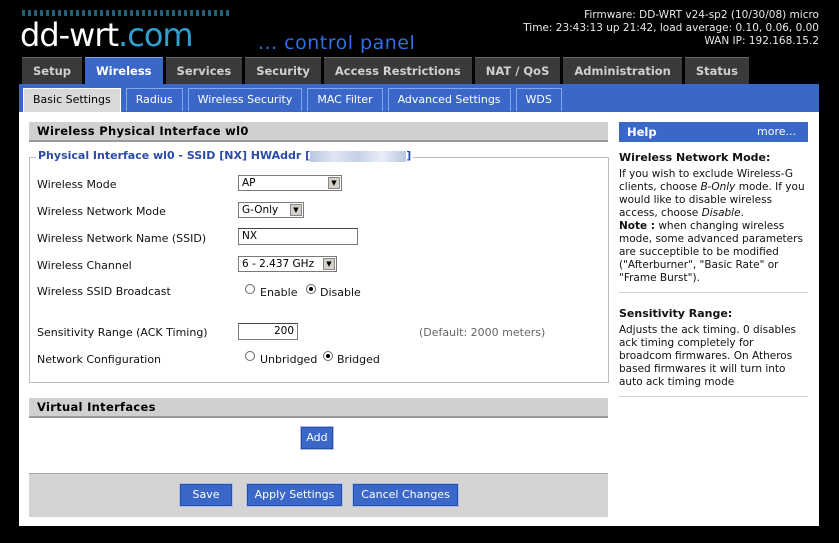 Image resolution: width=839 pixels, height=543 pixels. What do you see at coordinates (449, 99) in the screenshot?
I see `subtab-advanced-settings: Advanced Settings` at bounding box center [449, 99].